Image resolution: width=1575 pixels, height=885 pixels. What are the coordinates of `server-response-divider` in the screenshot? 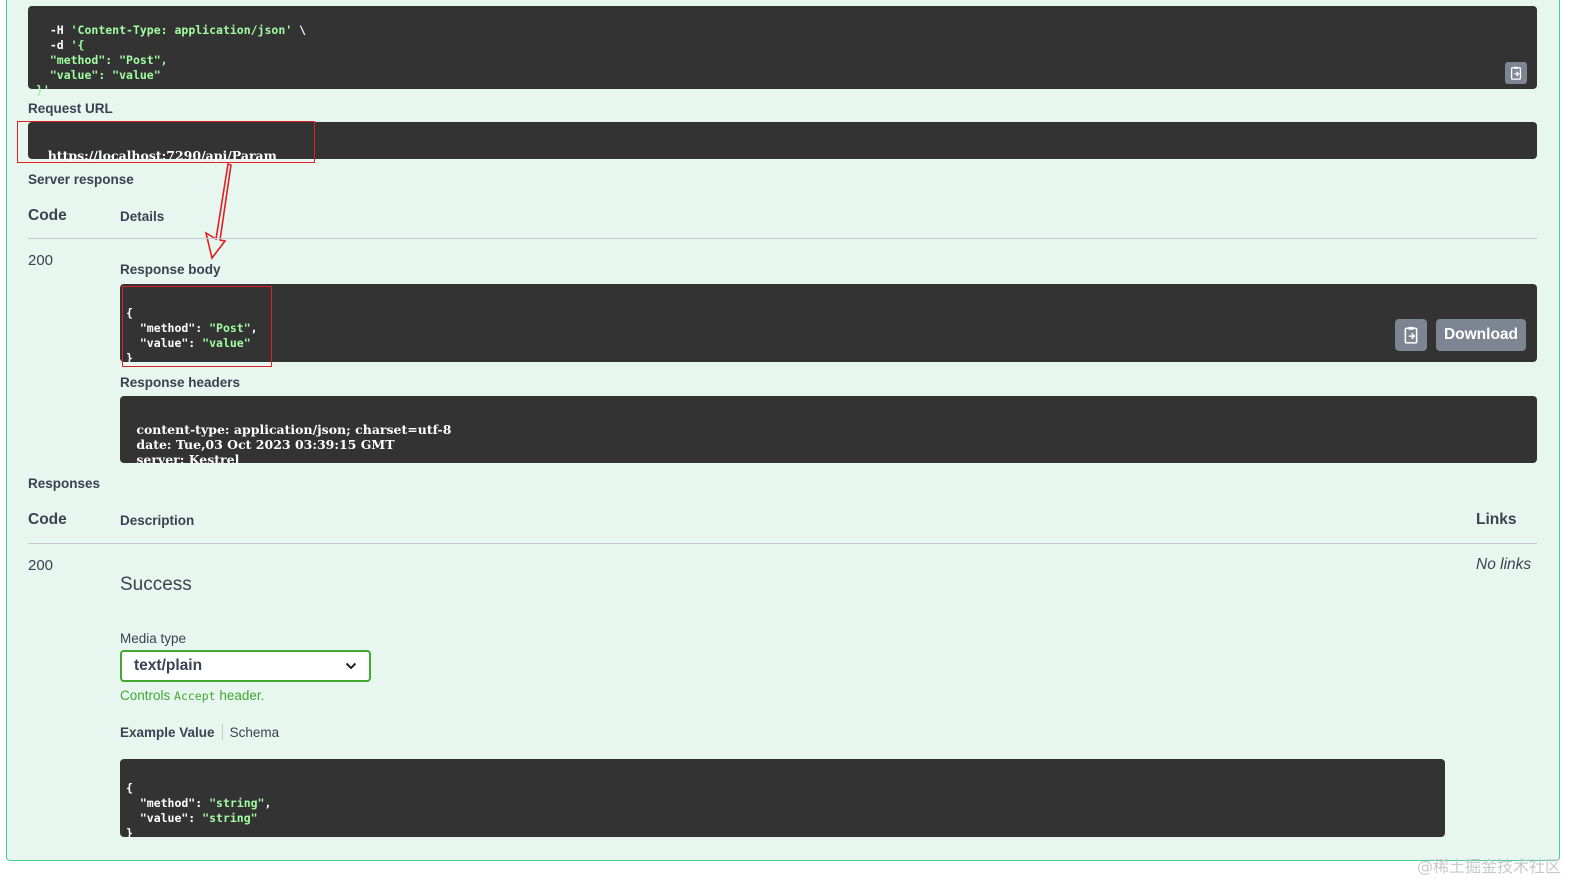 It's located at (782, 238).